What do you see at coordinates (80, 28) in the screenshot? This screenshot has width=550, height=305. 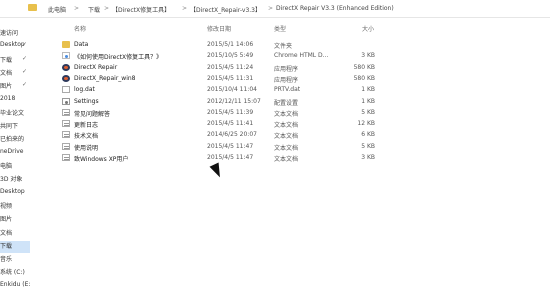 I see `column-header-name: 名称` at bounding box center [80, 28].